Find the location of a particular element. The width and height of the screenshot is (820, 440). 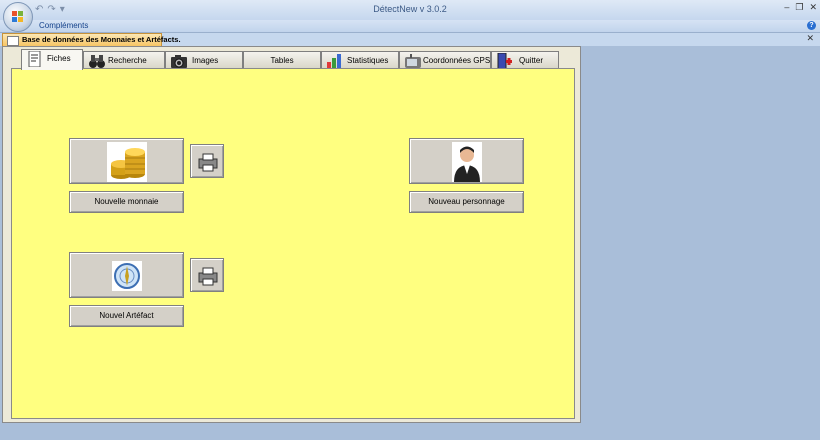

binoculars-icon is located at coordinates (97, 61).